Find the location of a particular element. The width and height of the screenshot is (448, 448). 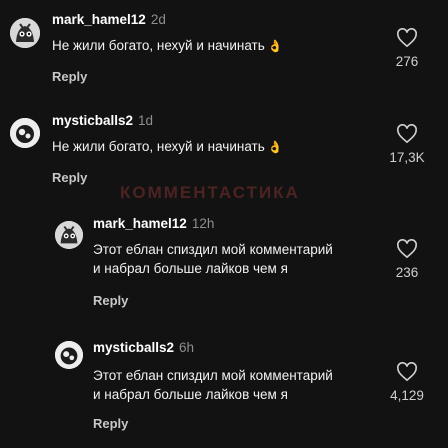

timestamp: 2d is located at coordinates (158, 19).